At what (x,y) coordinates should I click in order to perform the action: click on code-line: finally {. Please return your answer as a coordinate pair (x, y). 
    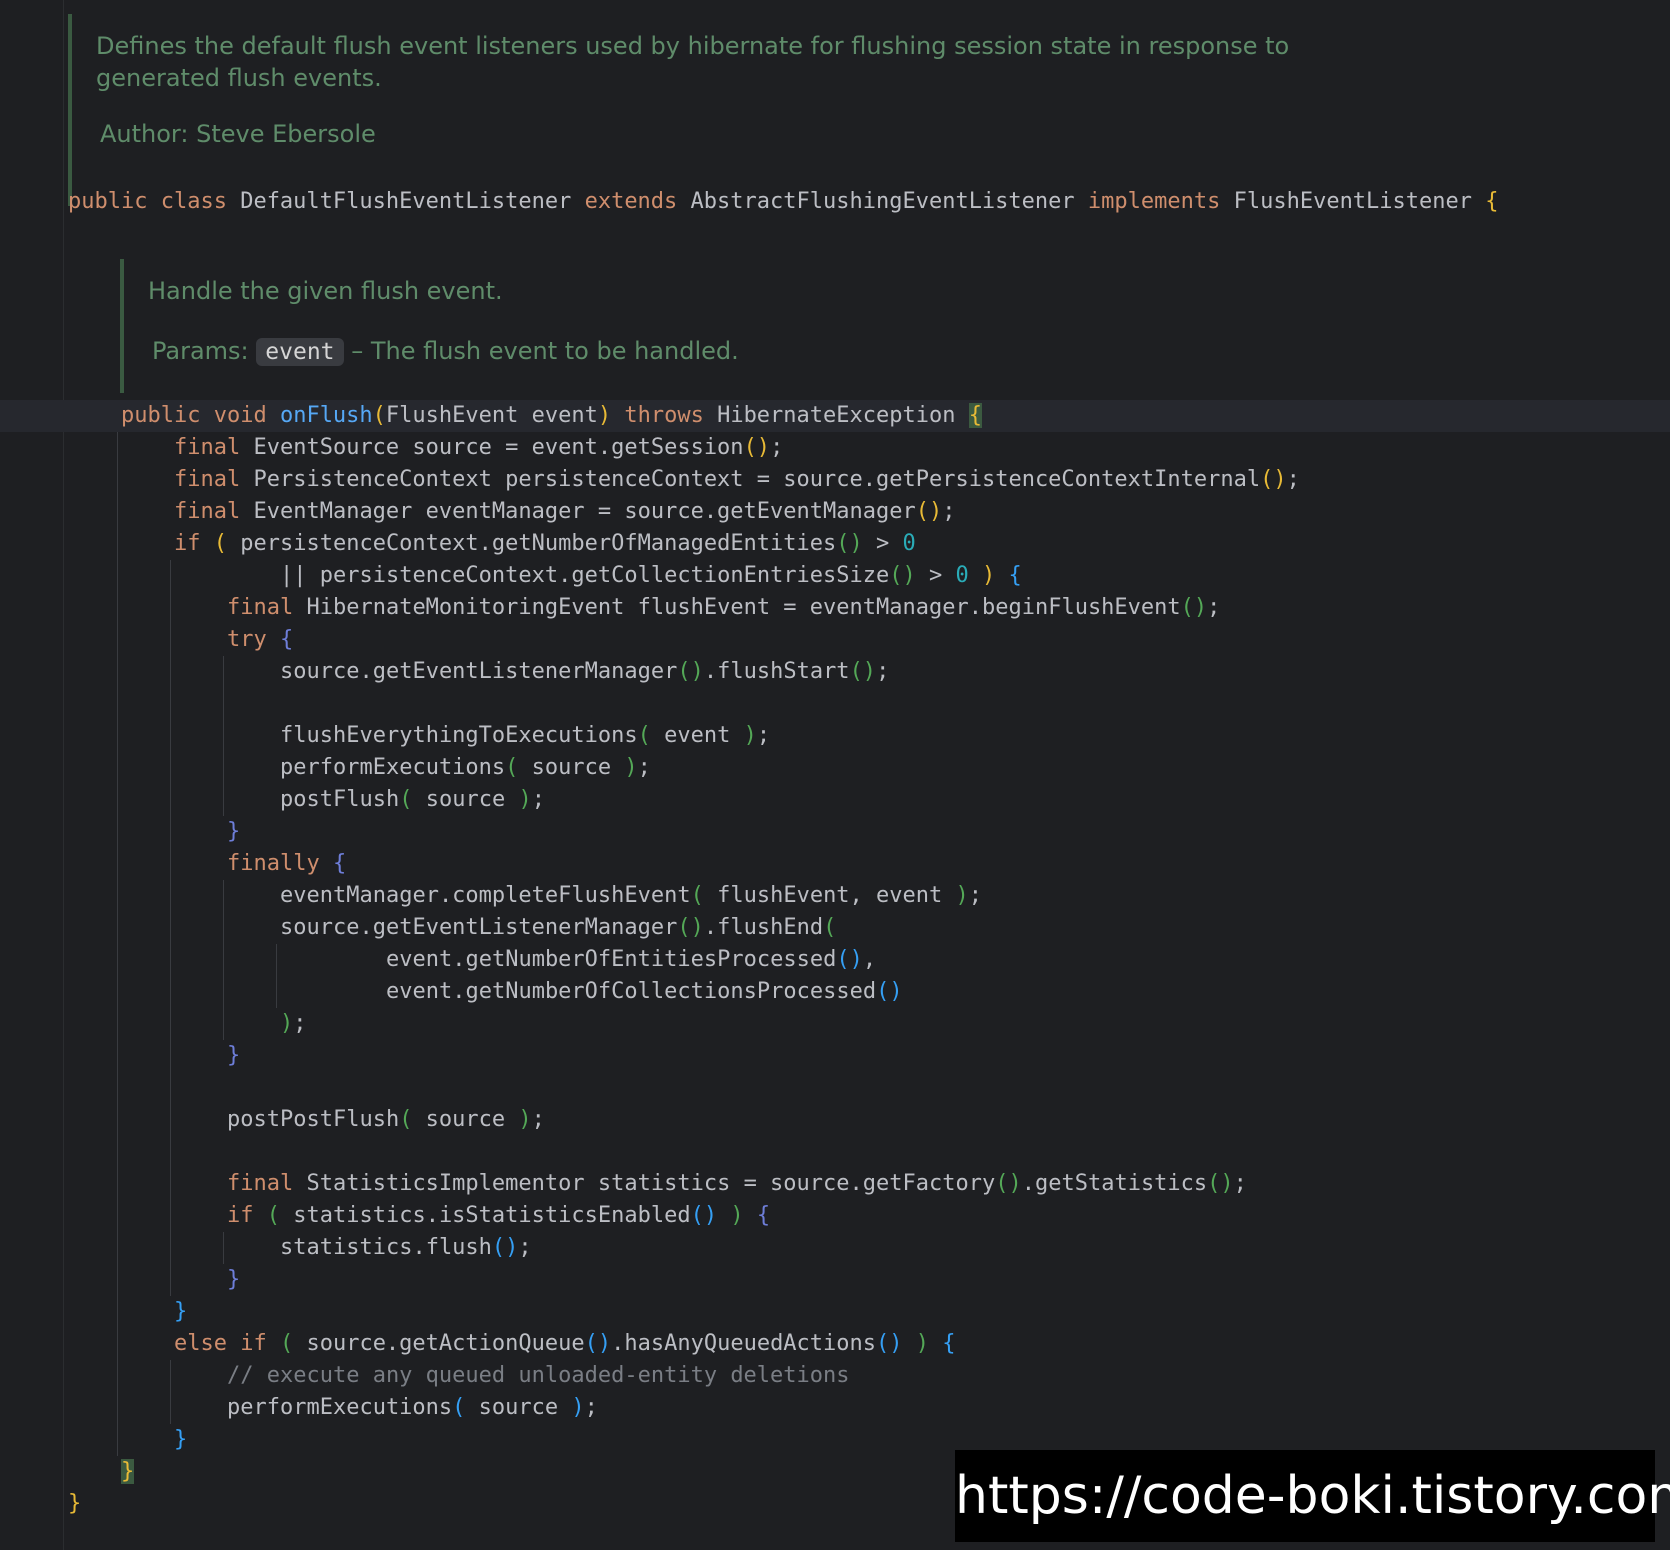
    Looking at the image, I should click on (287, 863).